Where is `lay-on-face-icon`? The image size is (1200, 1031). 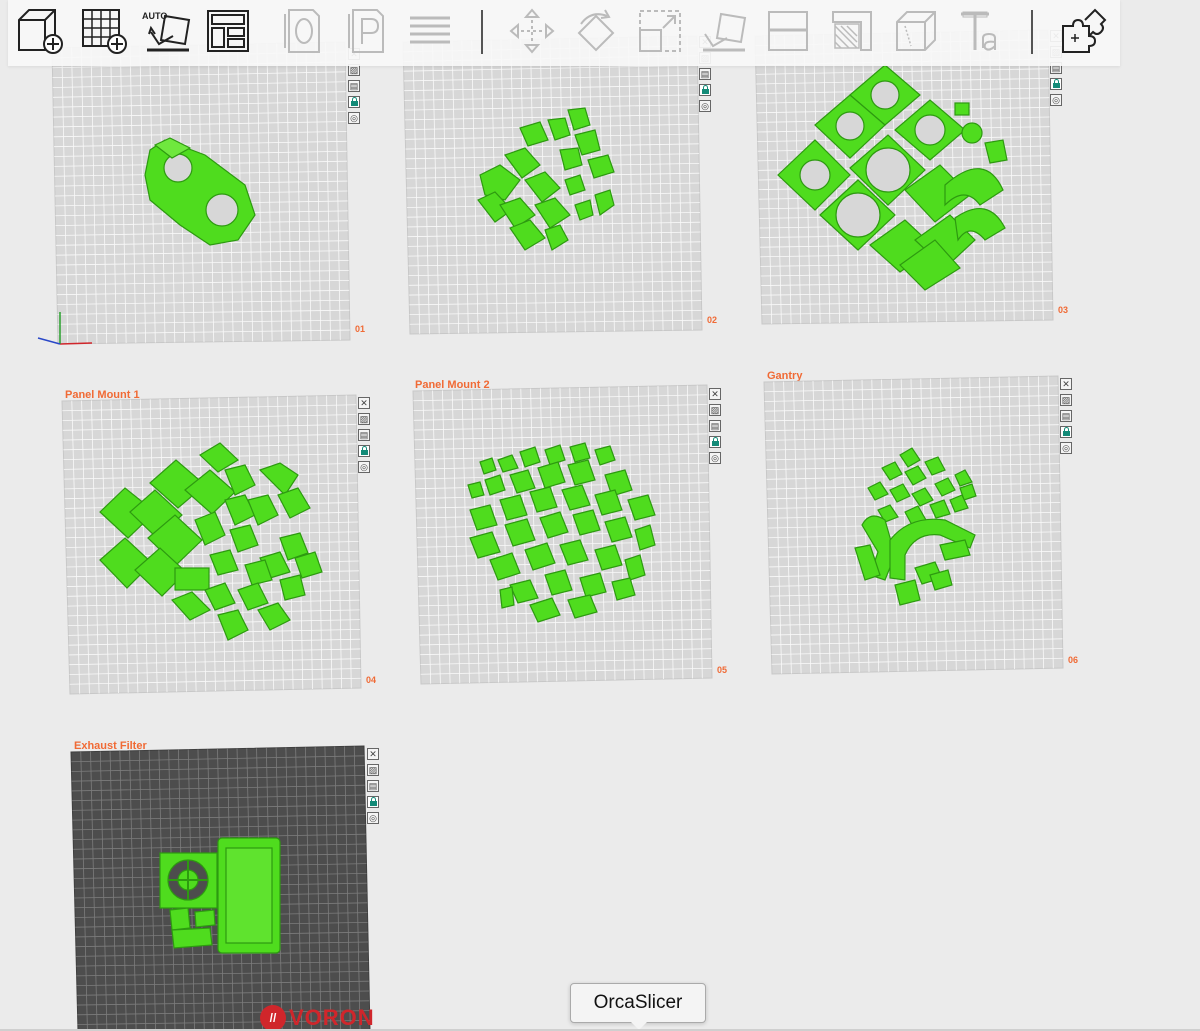
lay-on-face-icon is located at coordinates (725, 32).